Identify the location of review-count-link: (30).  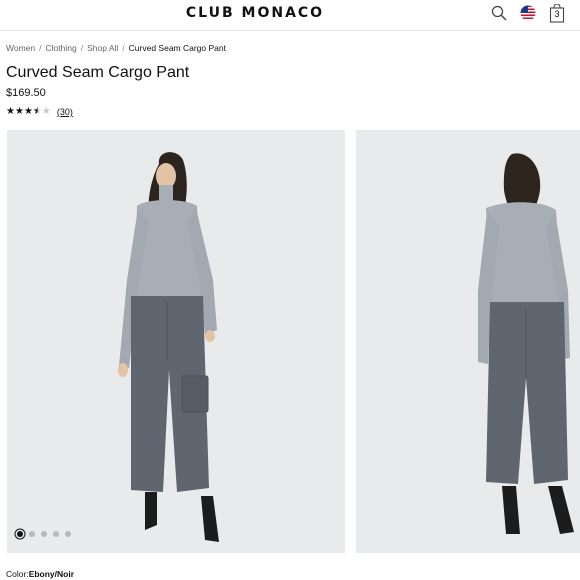
(65, 112).